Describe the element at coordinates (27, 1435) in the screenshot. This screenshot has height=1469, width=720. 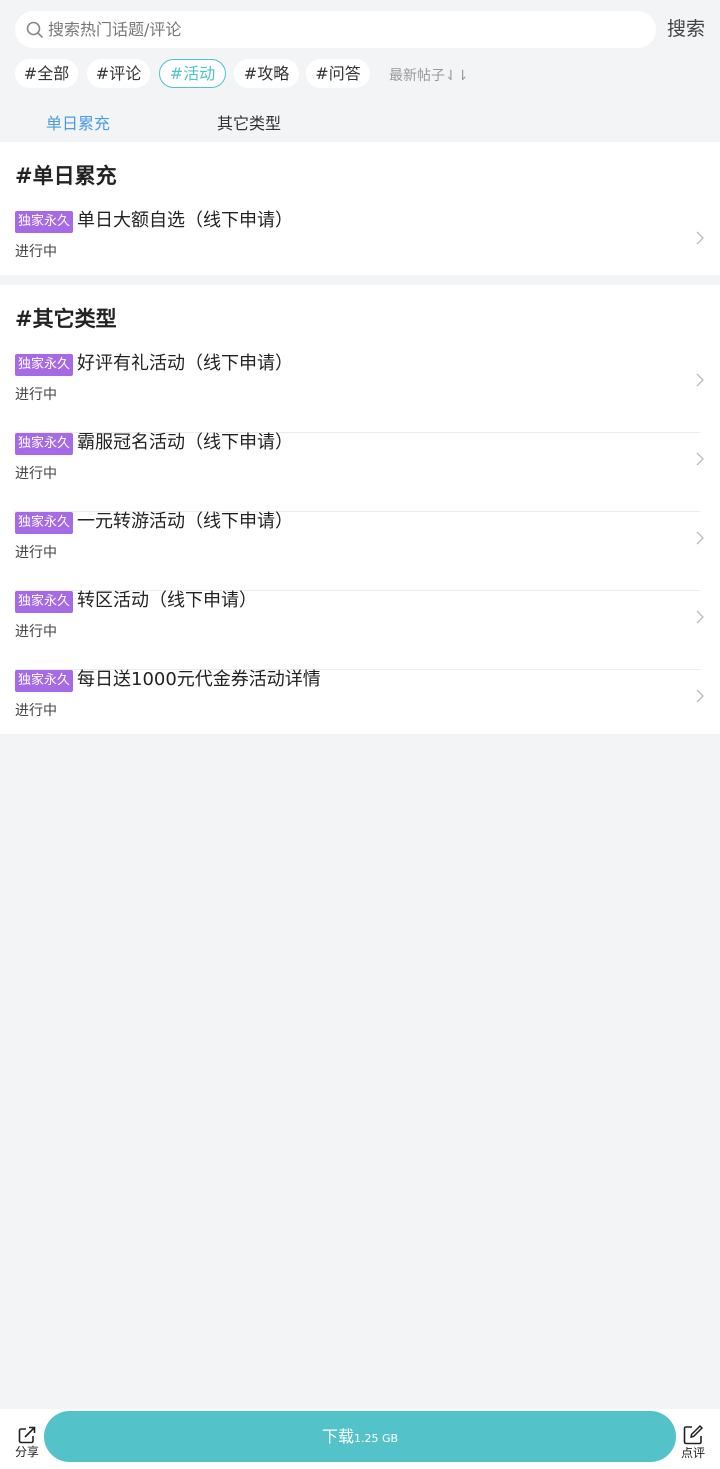
I see `share-icon` at that location.